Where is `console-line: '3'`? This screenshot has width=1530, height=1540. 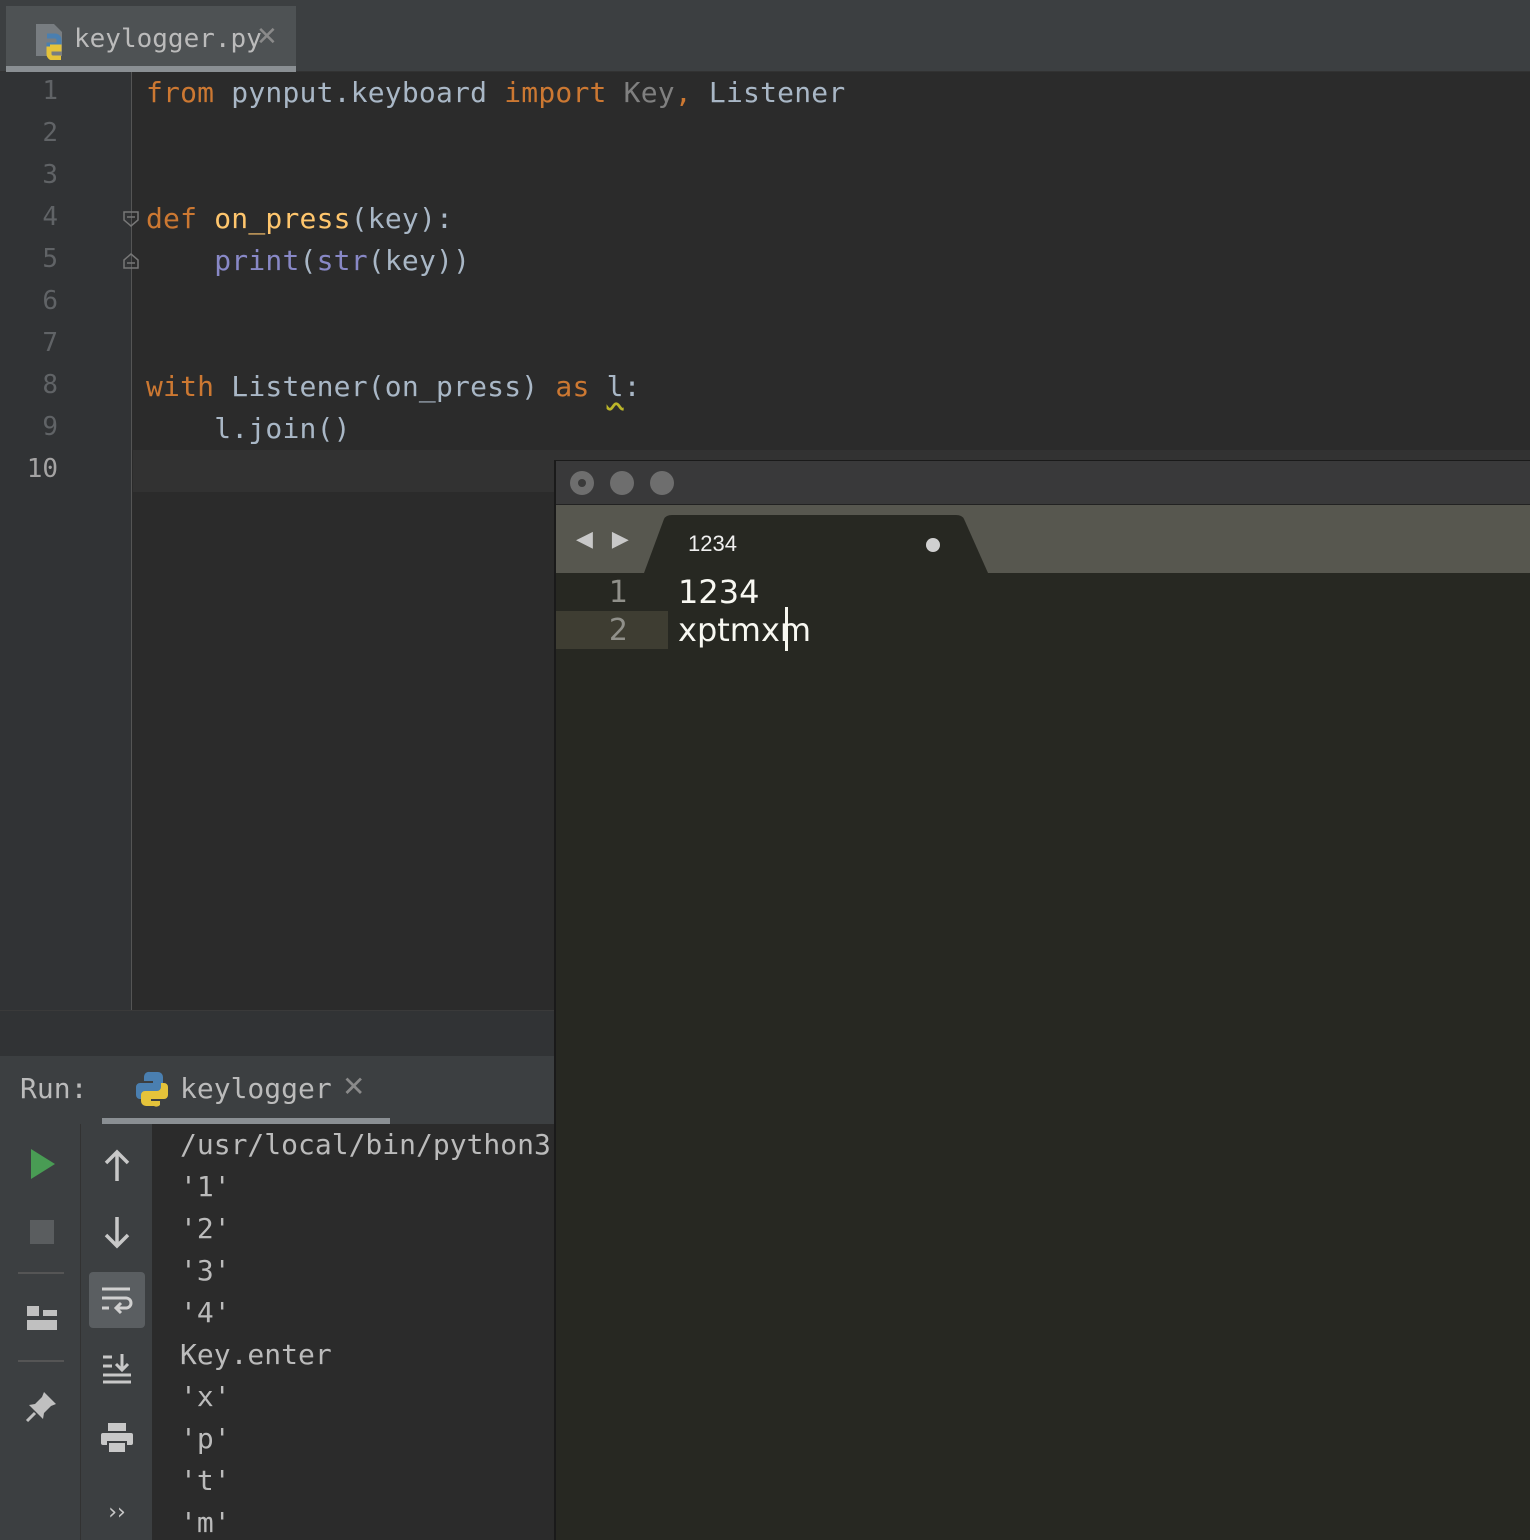 console-line: '3' is located at coordinates (205, 1270).